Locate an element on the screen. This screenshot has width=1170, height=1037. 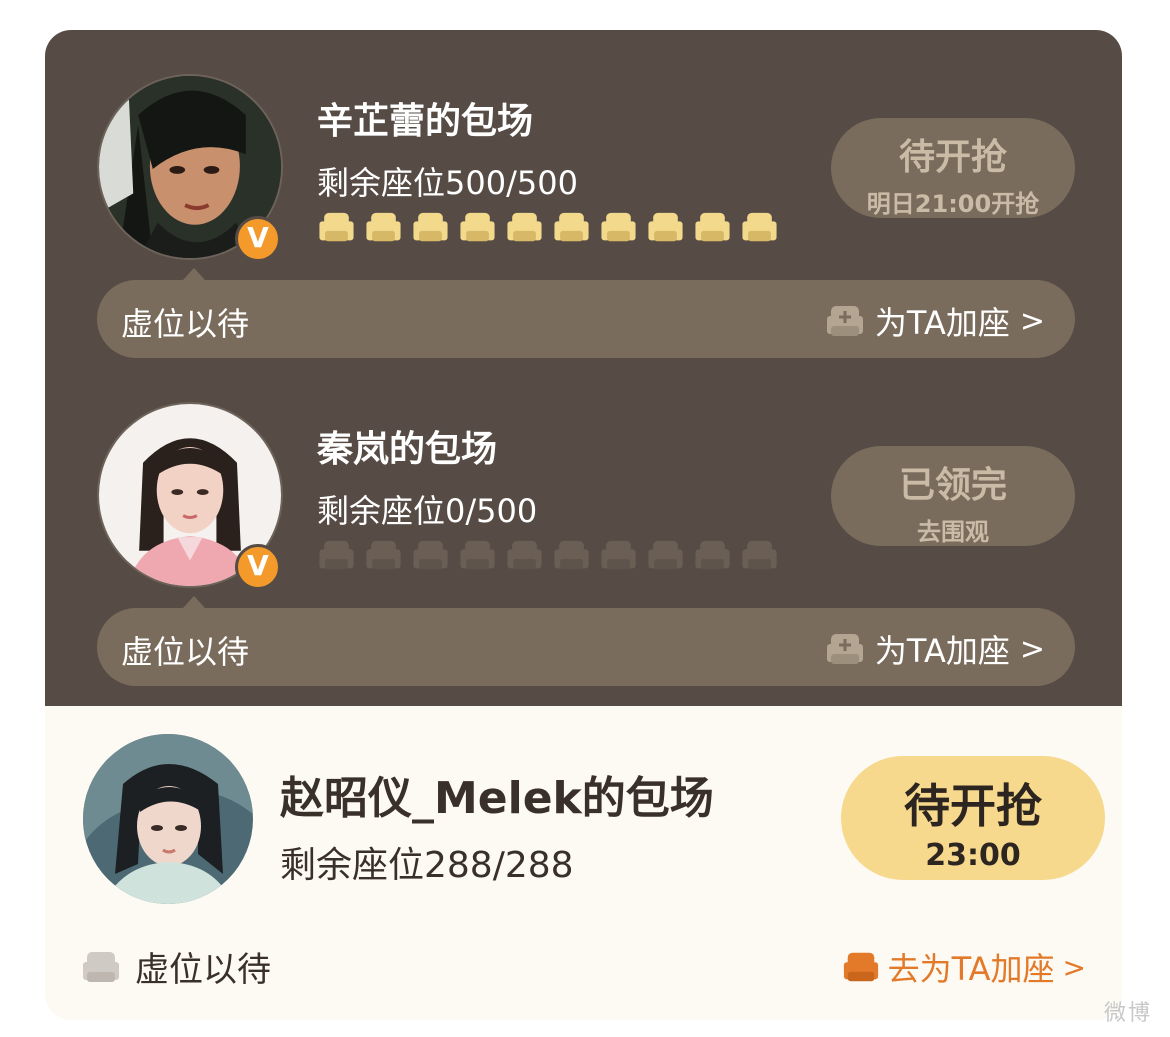
booking-title: 秦岚的包场 is located at coordinates (407, 449).